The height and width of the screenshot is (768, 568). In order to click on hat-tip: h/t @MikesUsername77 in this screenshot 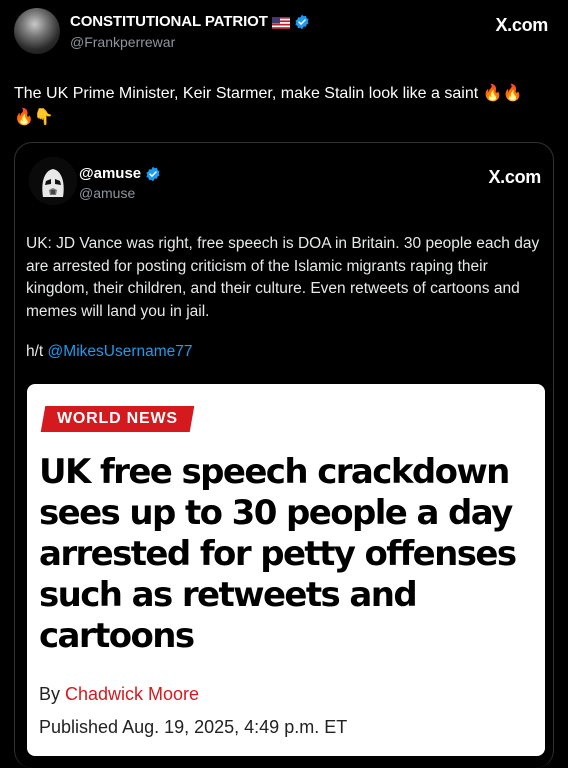, I will do `click(109, 352)`.